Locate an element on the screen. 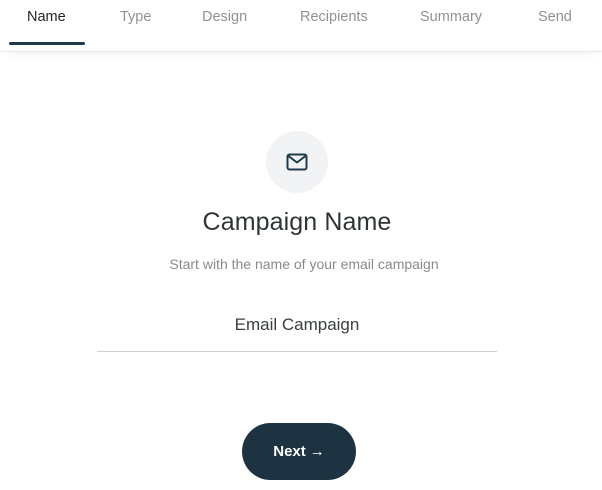 The height and width of the screenshot is (490, 602). step-tabs: Name Type Design Recipients Summary Send is located at coordinates (301, 26).